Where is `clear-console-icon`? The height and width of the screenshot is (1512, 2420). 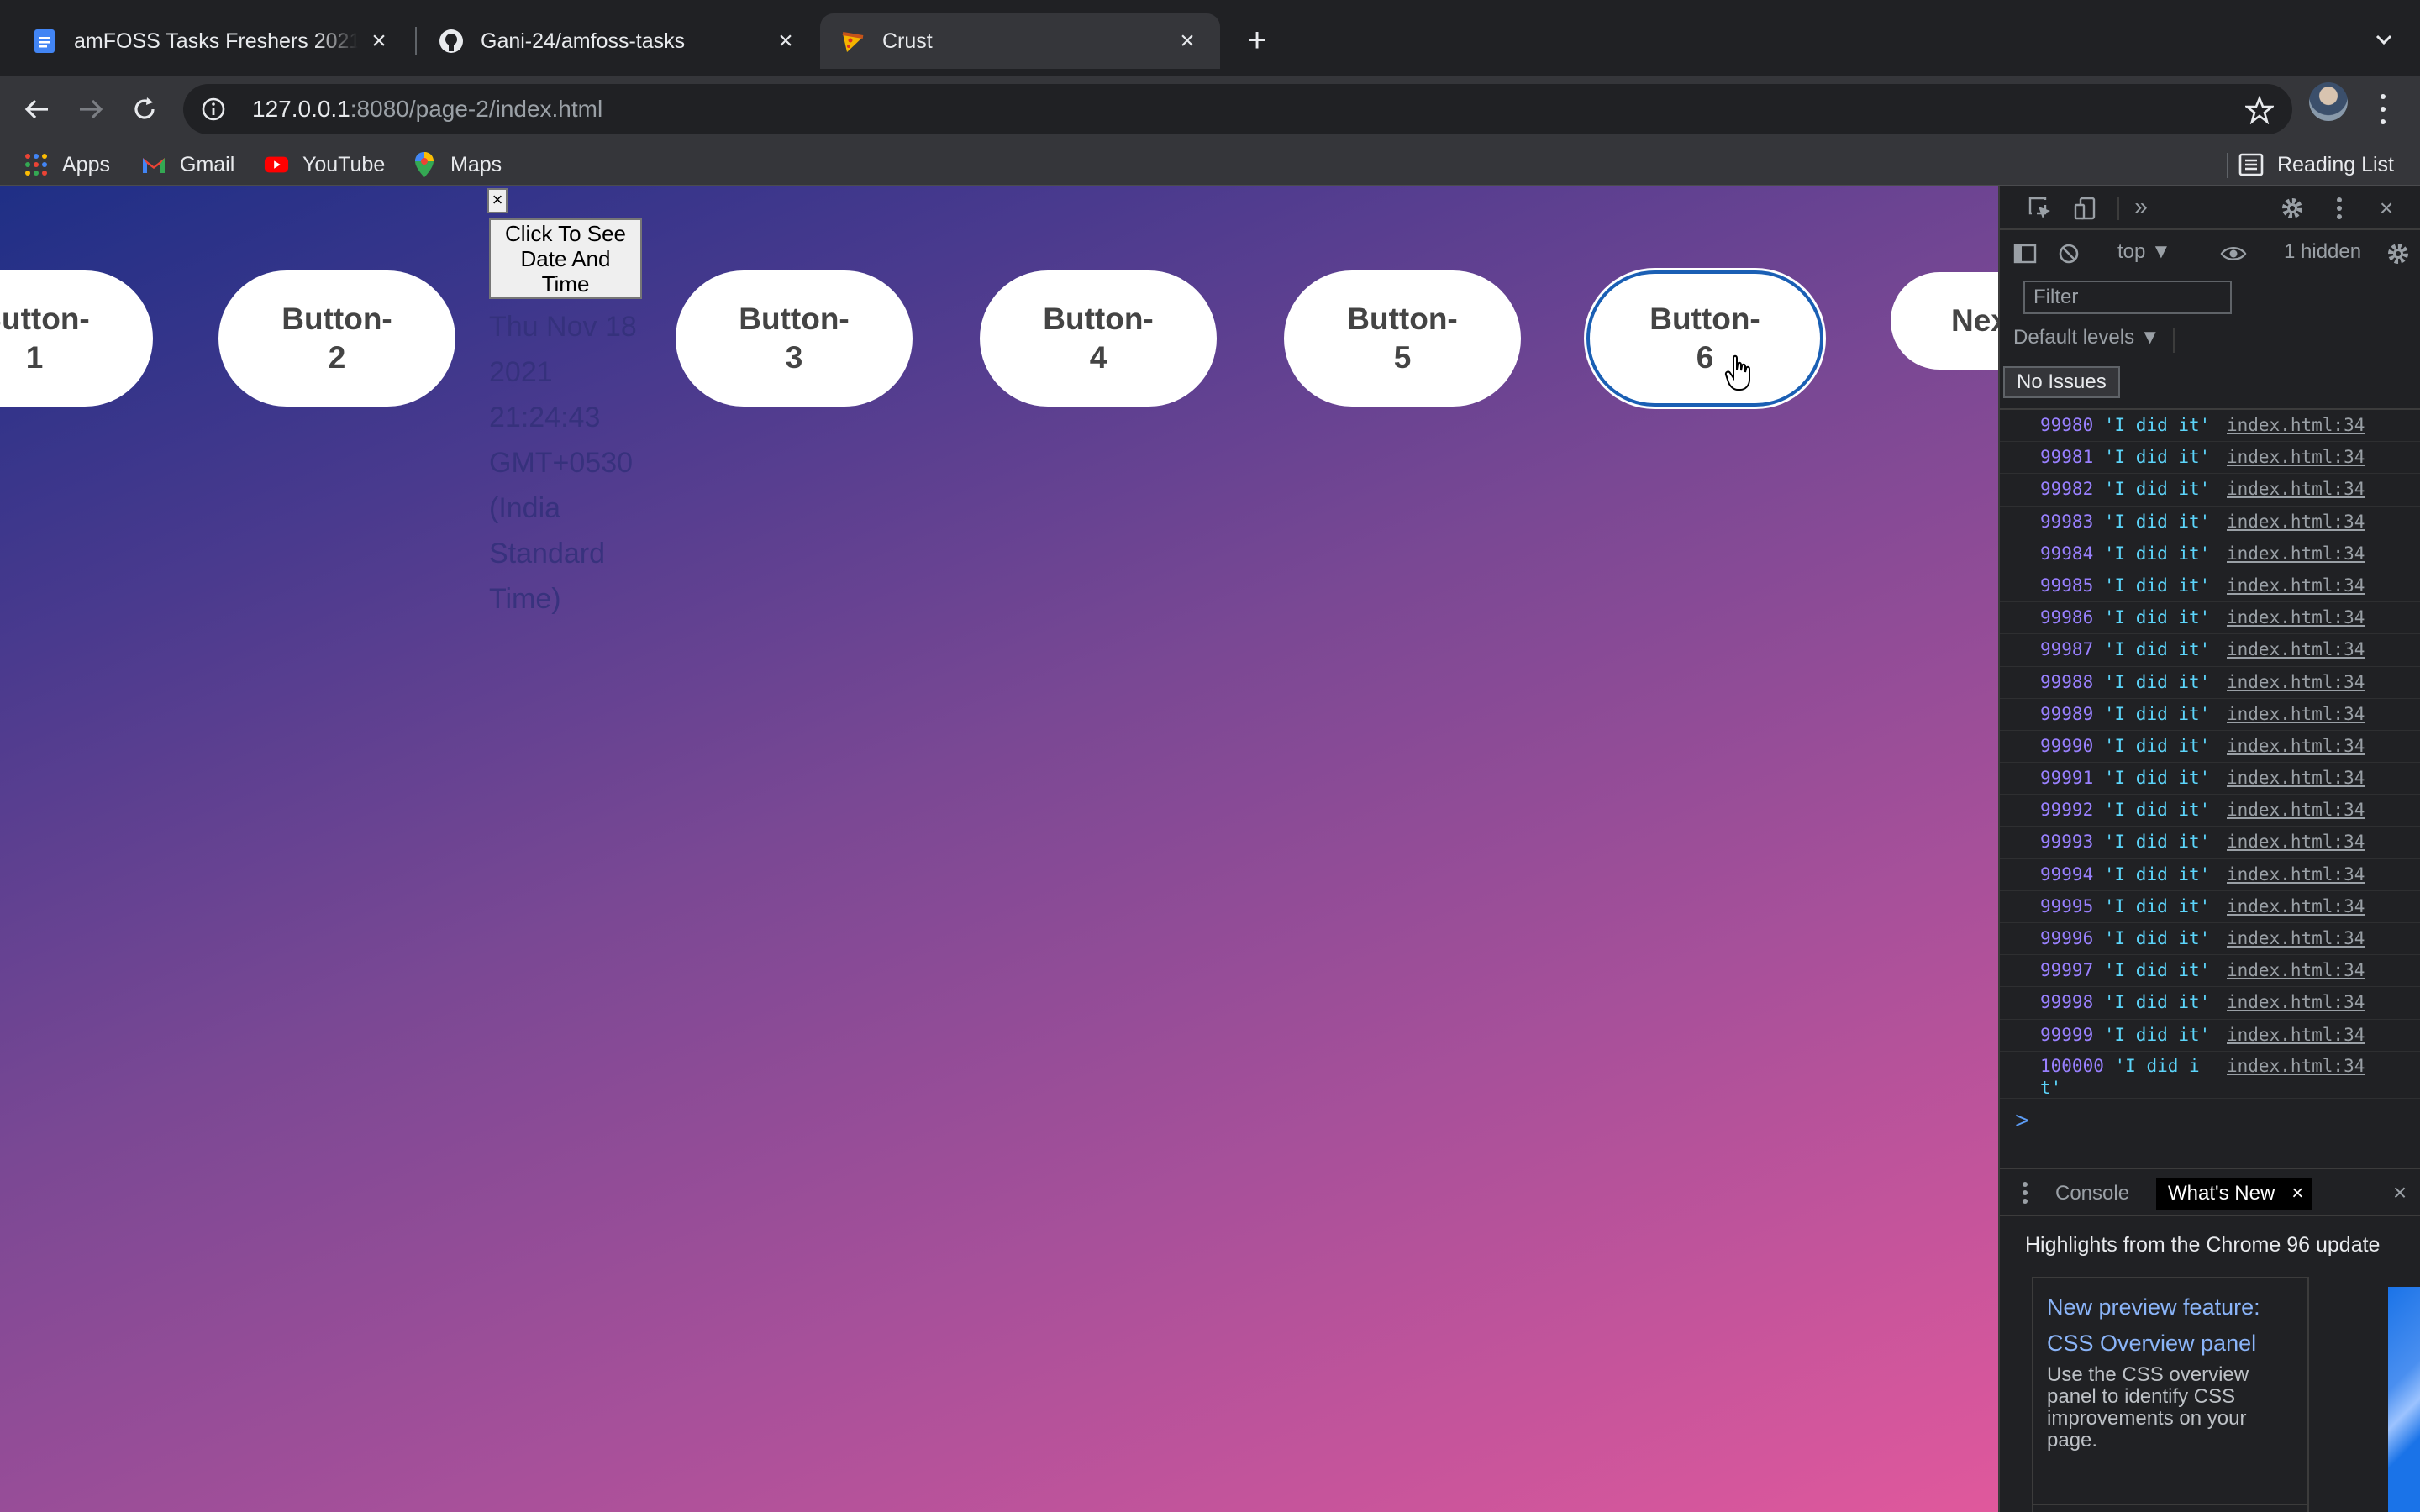 clear-console-icon is located at coordinates (2068, 253).